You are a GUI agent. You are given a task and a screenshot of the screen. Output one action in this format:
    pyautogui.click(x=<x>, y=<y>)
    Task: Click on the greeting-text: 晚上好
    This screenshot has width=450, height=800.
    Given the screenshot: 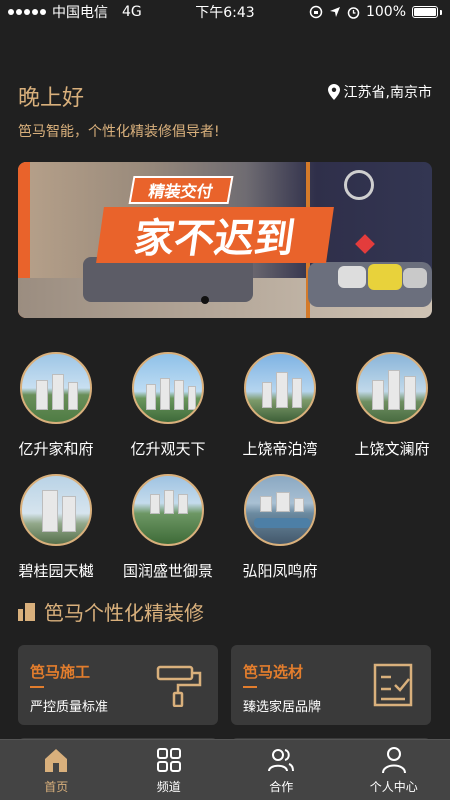 What is the action you would take?
    pyautogui.click(x=51, y=98)
    